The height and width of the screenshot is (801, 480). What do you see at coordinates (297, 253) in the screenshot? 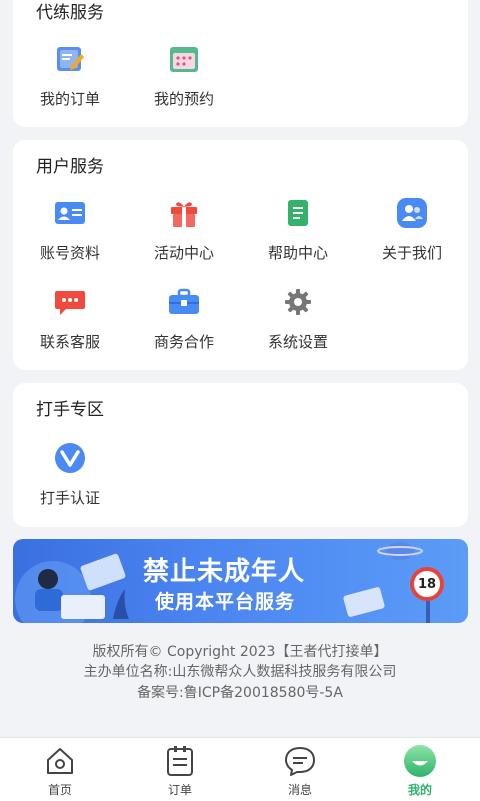
I see `item-label: 帮助中心` at bounding box center [297, 253].